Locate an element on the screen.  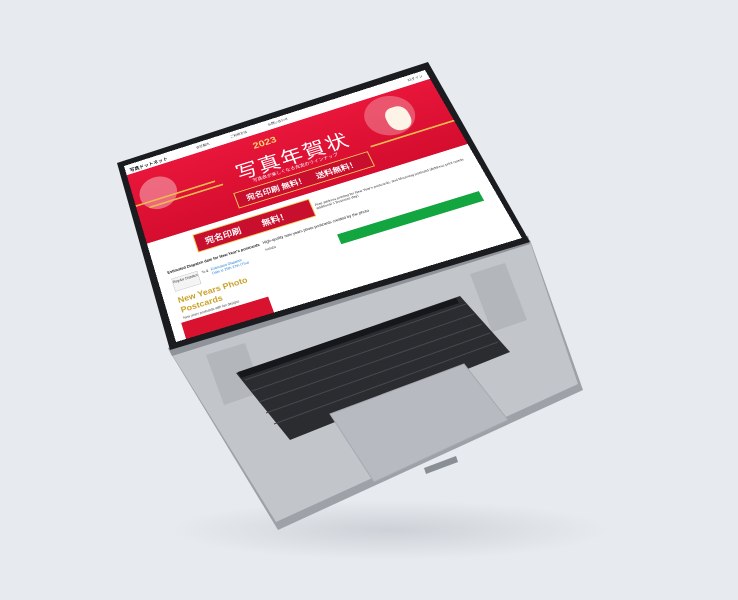
hq-subtitle: hotlabs is located at coordinates (270, 248).